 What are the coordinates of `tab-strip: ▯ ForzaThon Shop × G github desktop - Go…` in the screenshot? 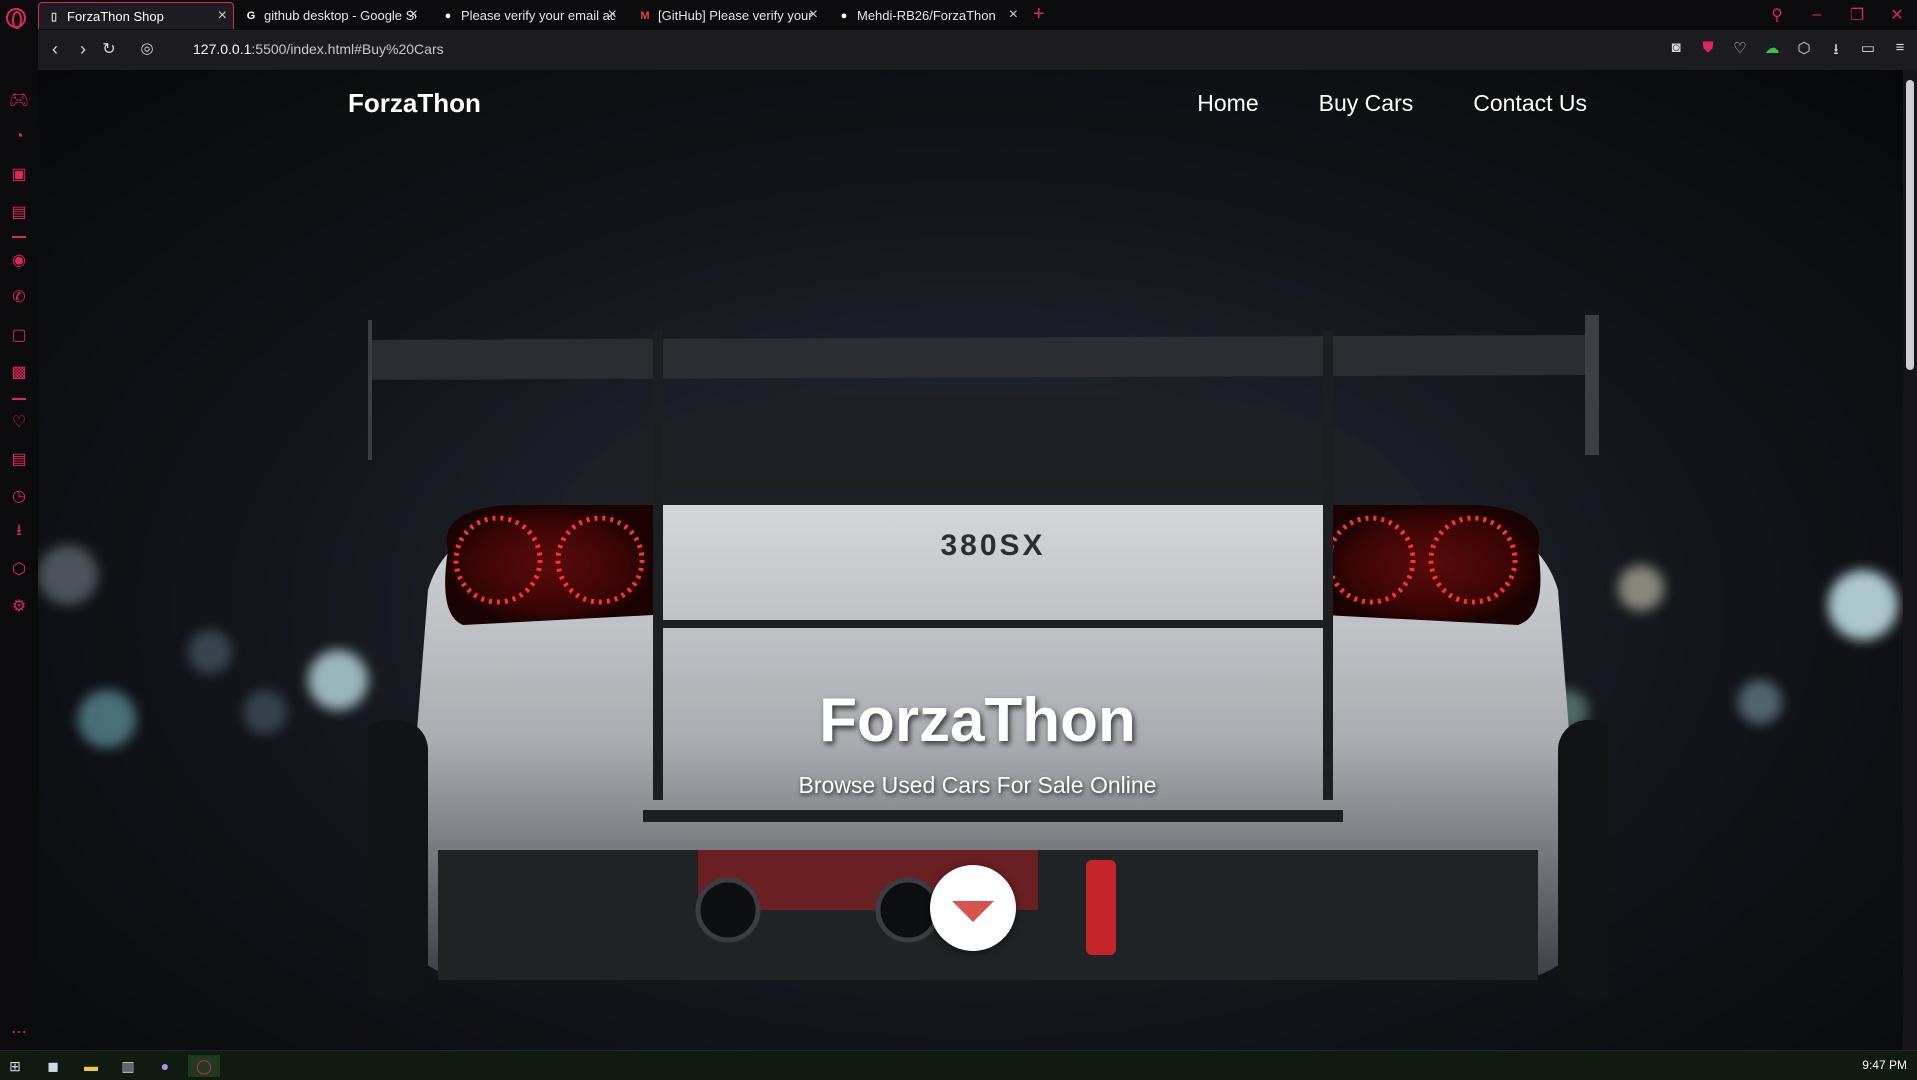 It's located at (958, 15).